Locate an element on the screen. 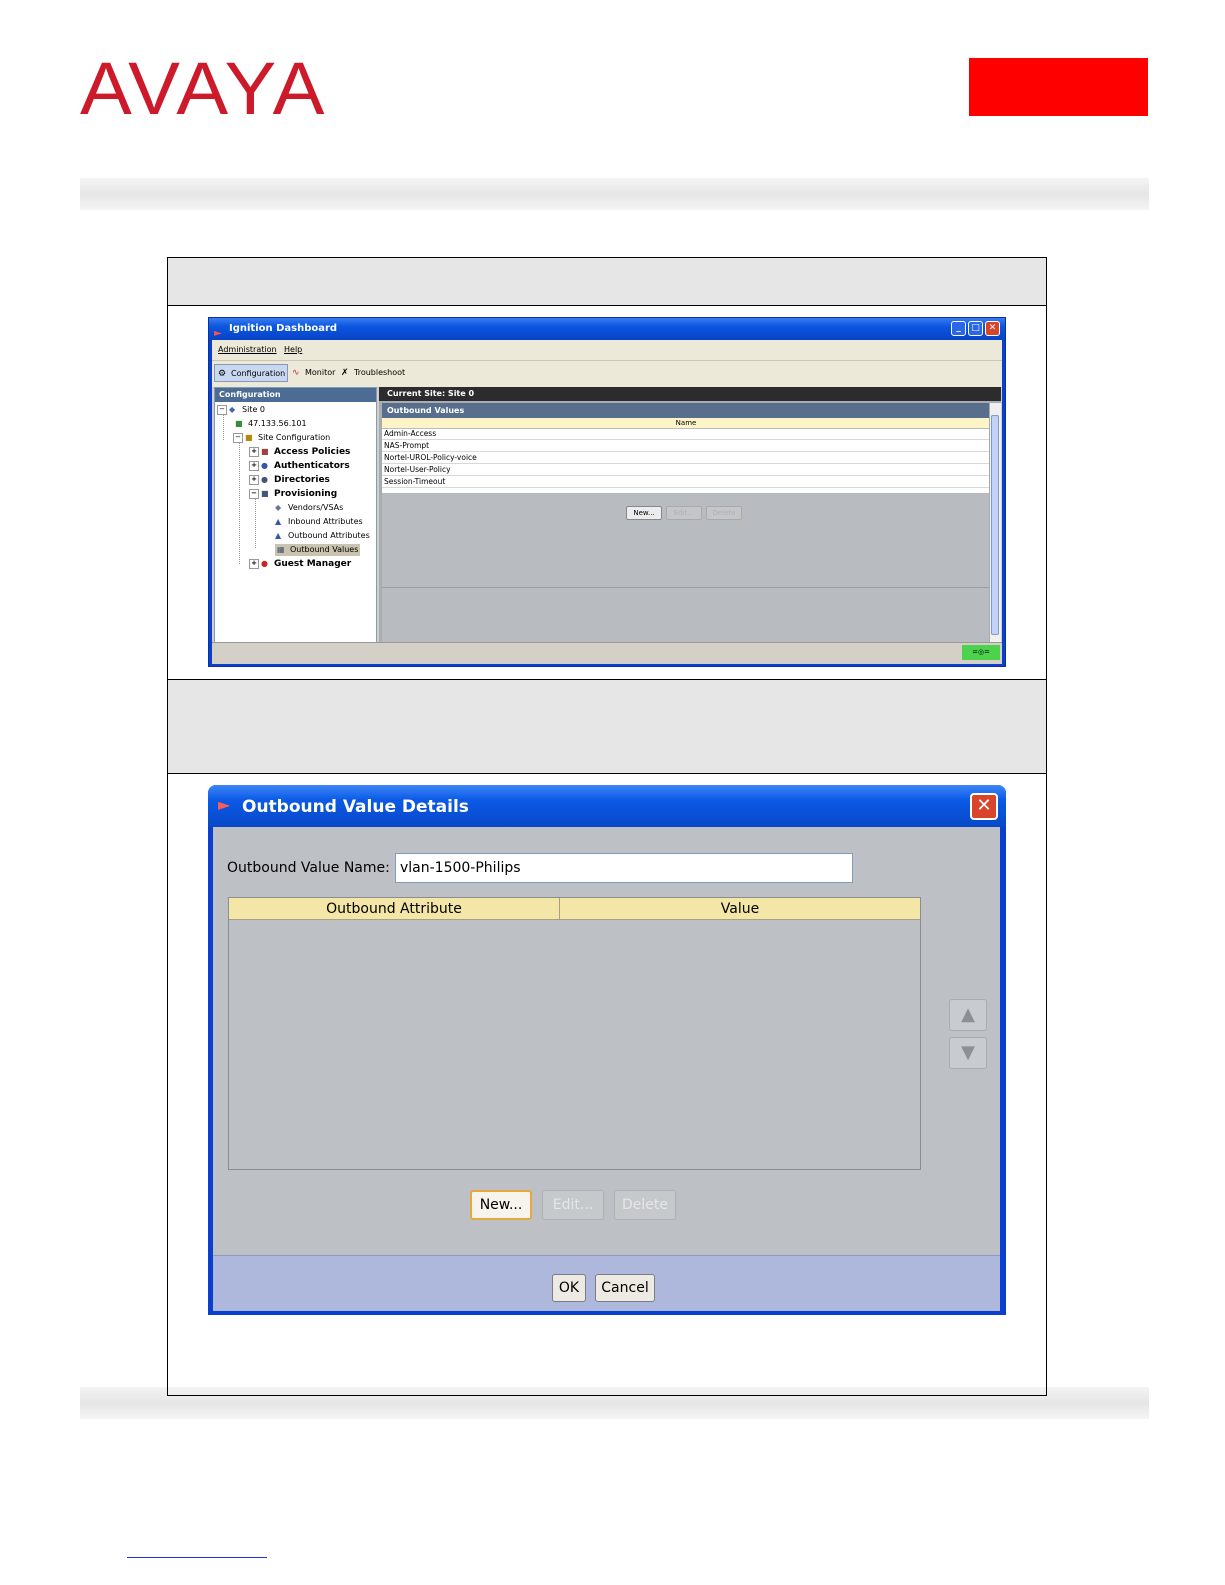  tree-item-inbound-attributes: ▲ Inbound Attributes is located at coordinates (319, 522).